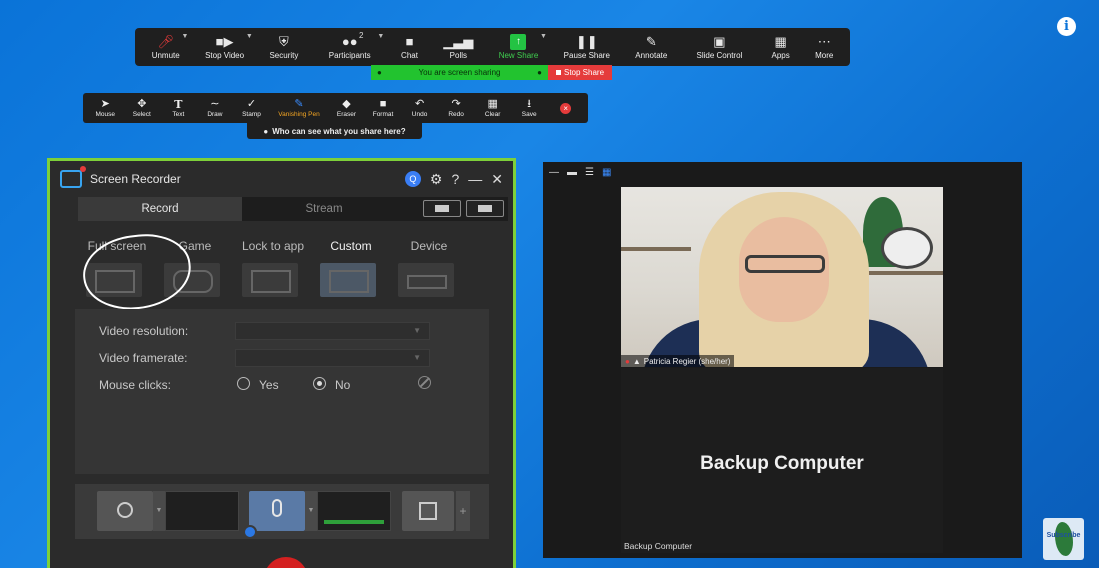 This screenshot has width=1099, height=568. I want to click on share-arrow-icon: ↑, so click(518, 42).